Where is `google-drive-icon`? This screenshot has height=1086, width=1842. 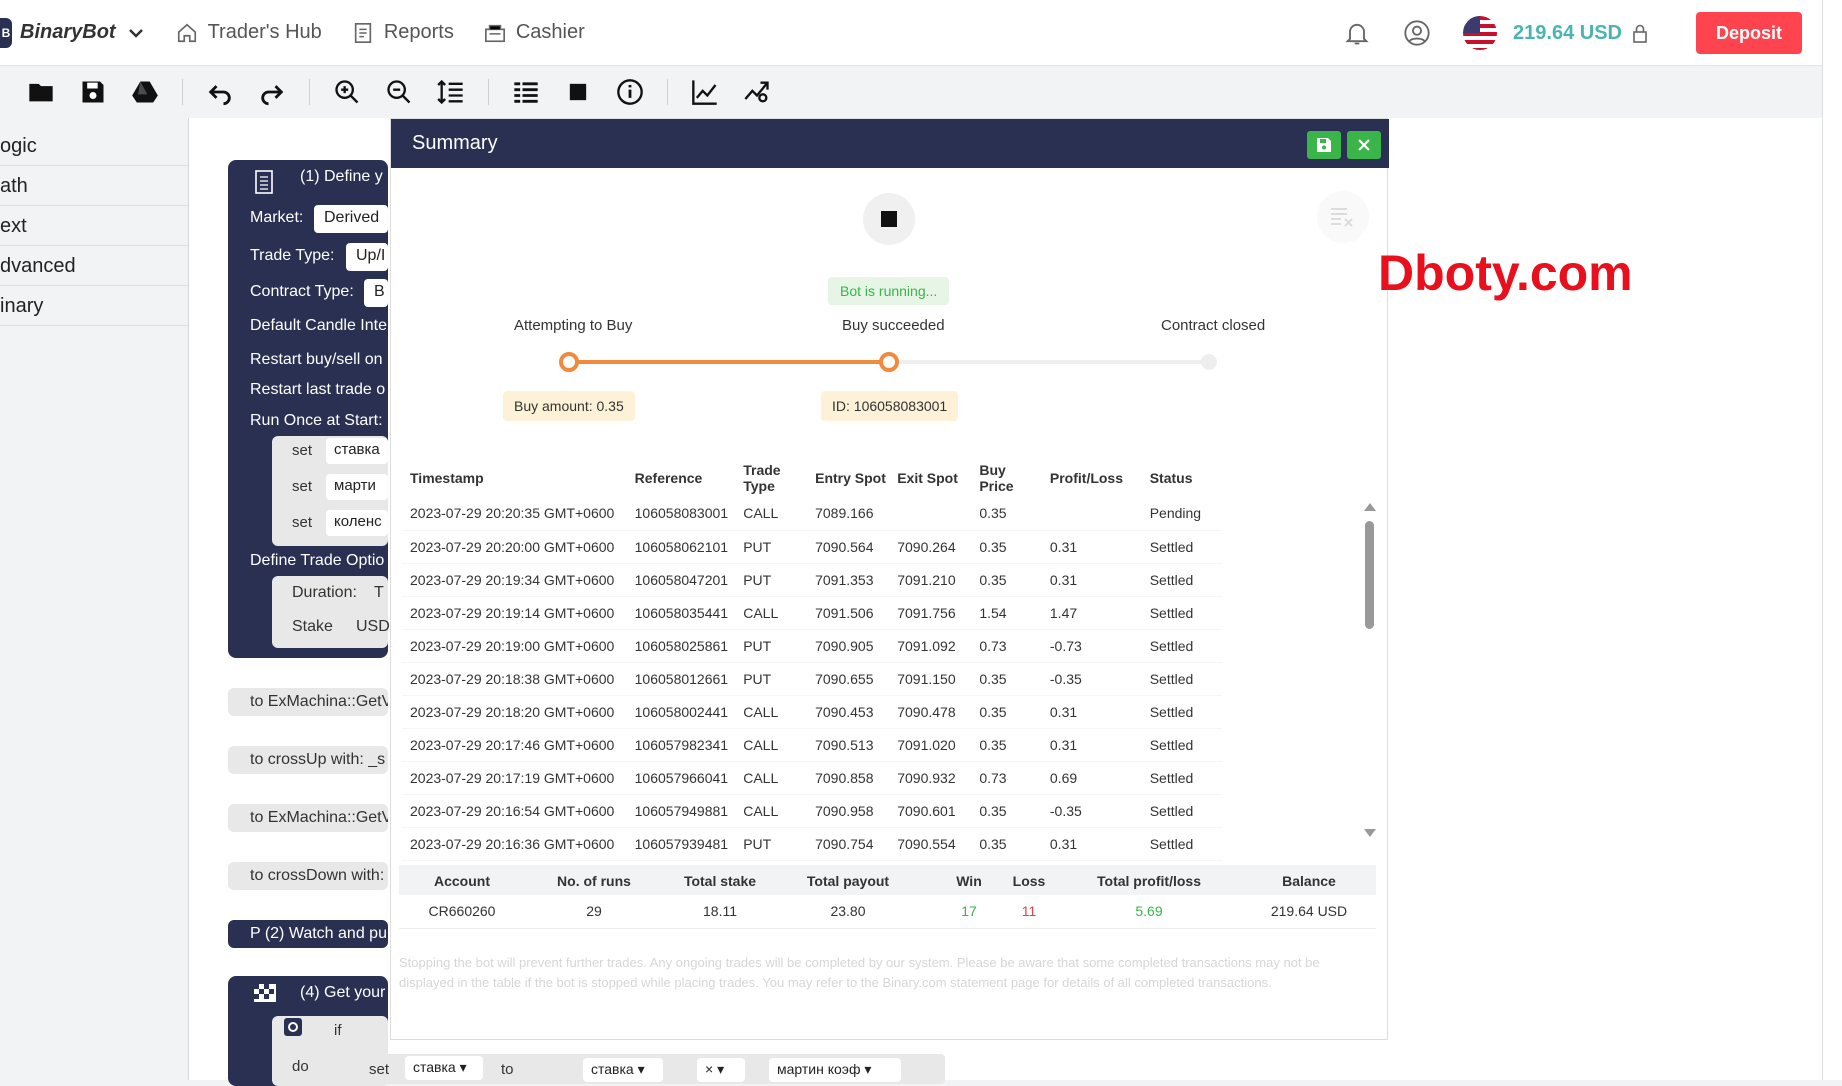 google-drive-icon is located at coordinates (145, 92).